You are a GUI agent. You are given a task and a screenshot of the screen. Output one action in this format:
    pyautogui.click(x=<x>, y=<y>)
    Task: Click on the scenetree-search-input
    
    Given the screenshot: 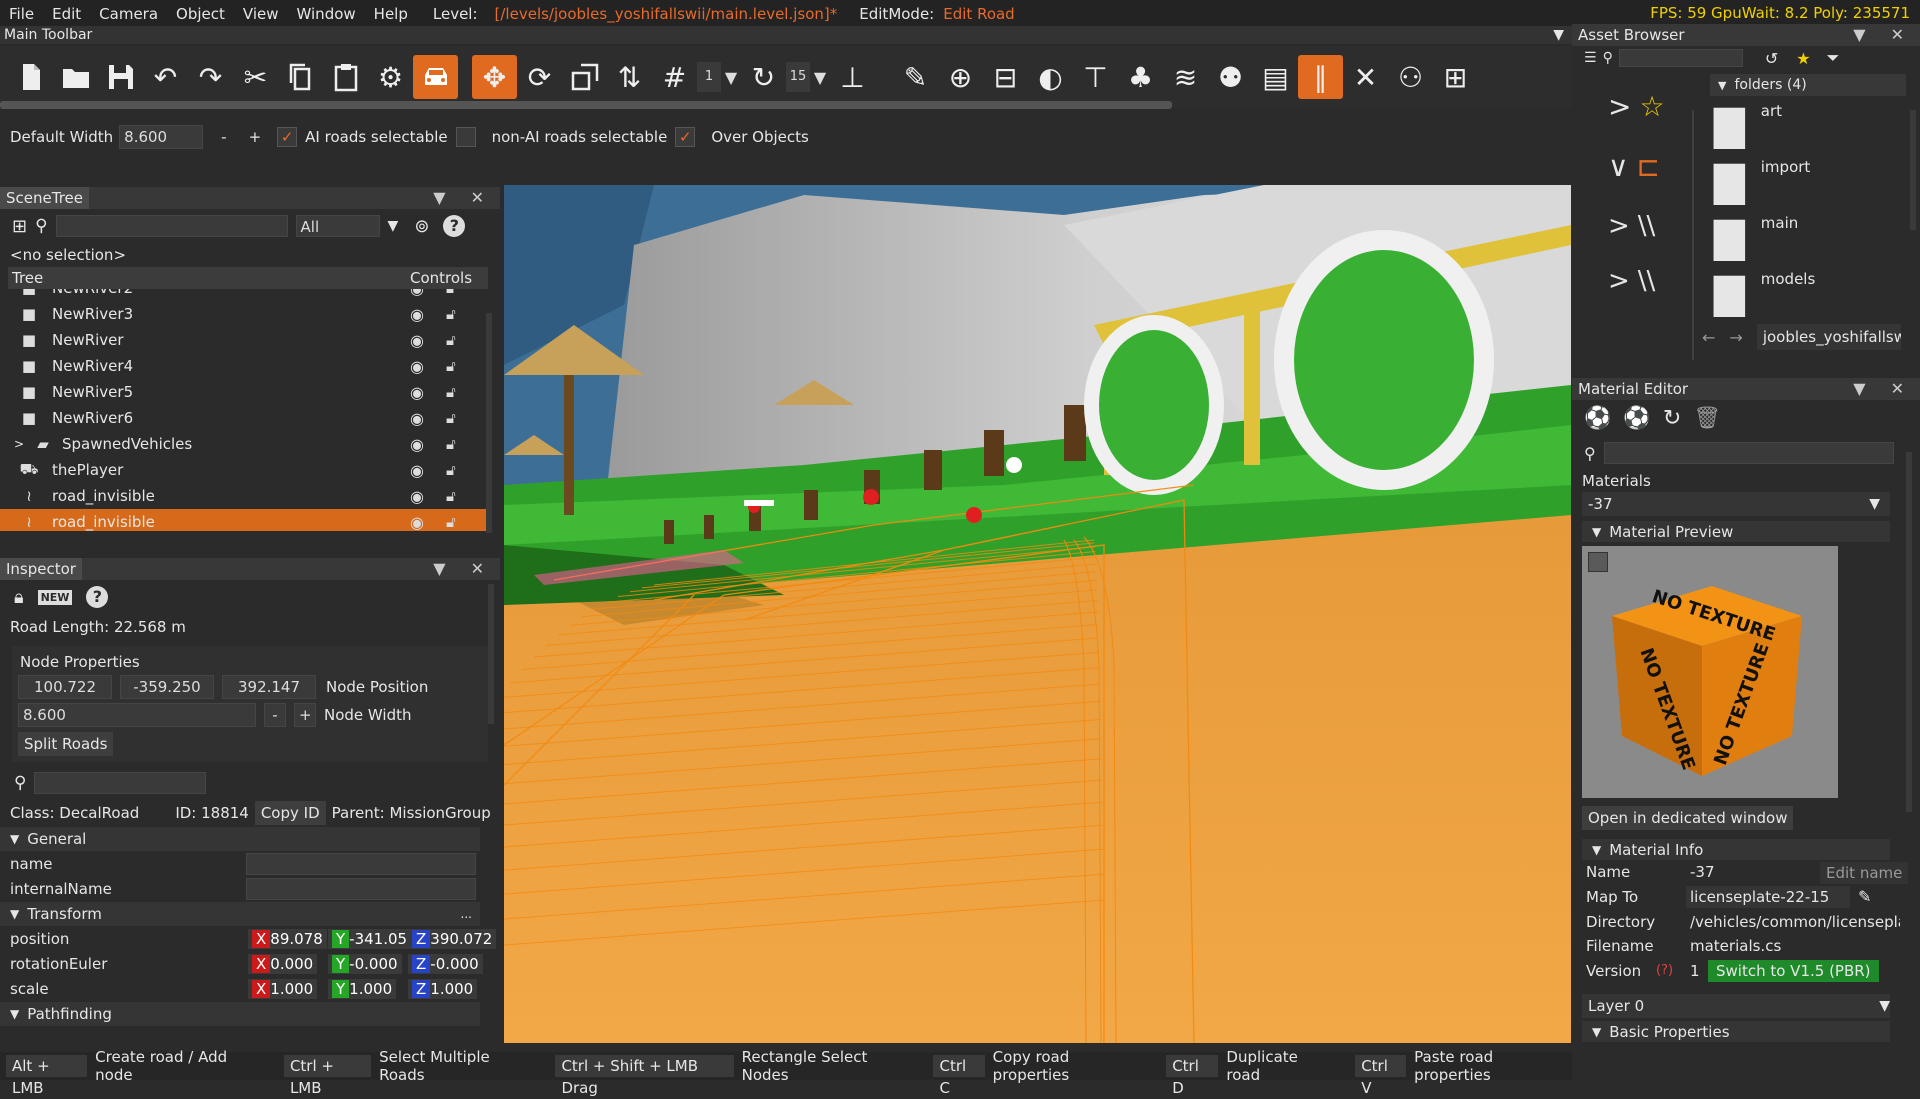 What is the action you would take?
    pyautogui.click(x=171, y=226)
    